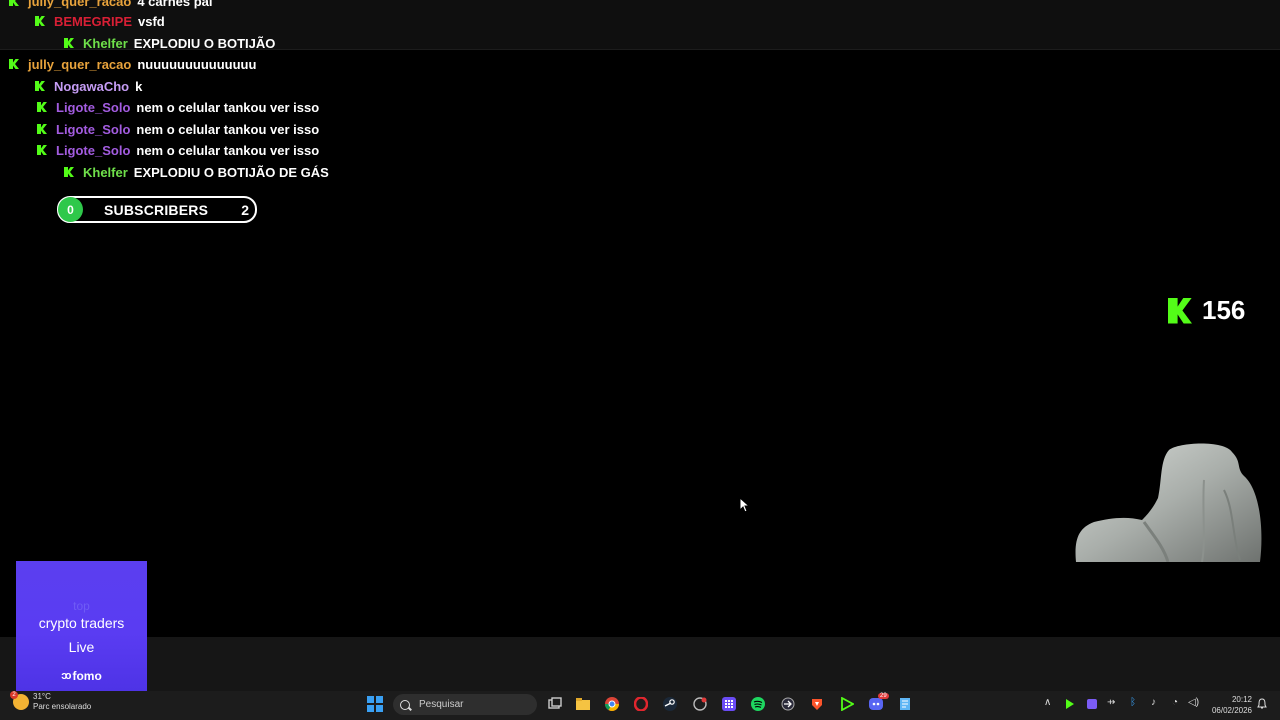  Describe the element at coordinates (1224, 310) in the screenshot. I see `viewer-count: 156` at that location.